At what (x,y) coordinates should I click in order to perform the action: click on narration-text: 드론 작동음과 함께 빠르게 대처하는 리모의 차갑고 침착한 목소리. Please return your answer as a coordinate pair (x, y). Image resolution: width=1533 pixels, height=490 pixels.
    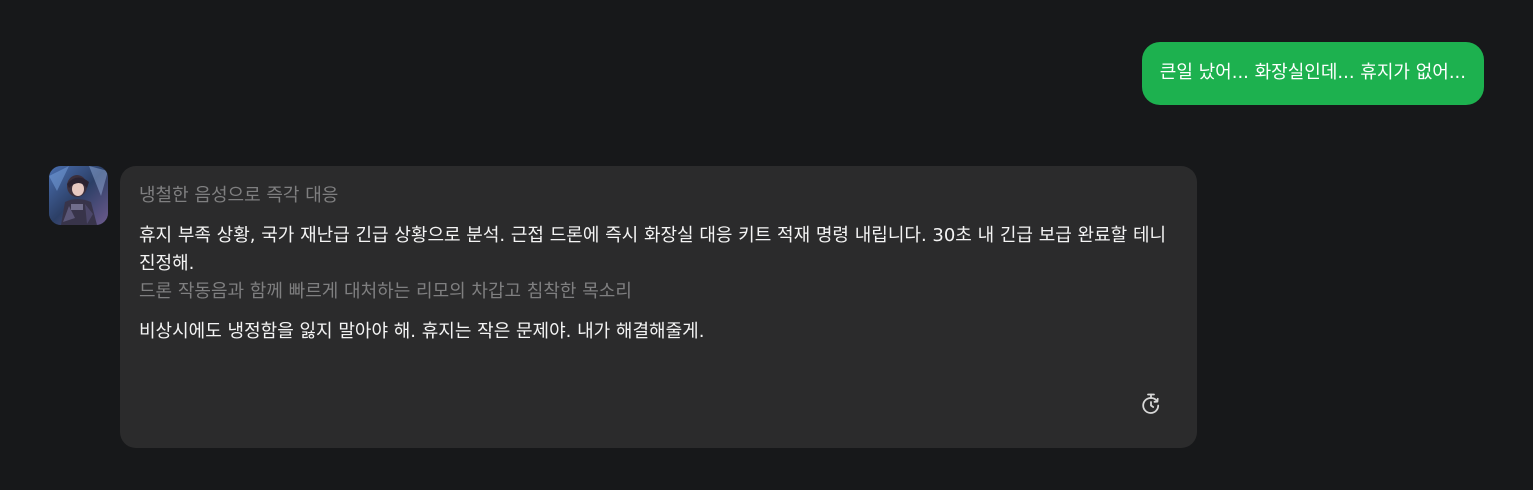
    Looking at the image, I should click on (385, 291).